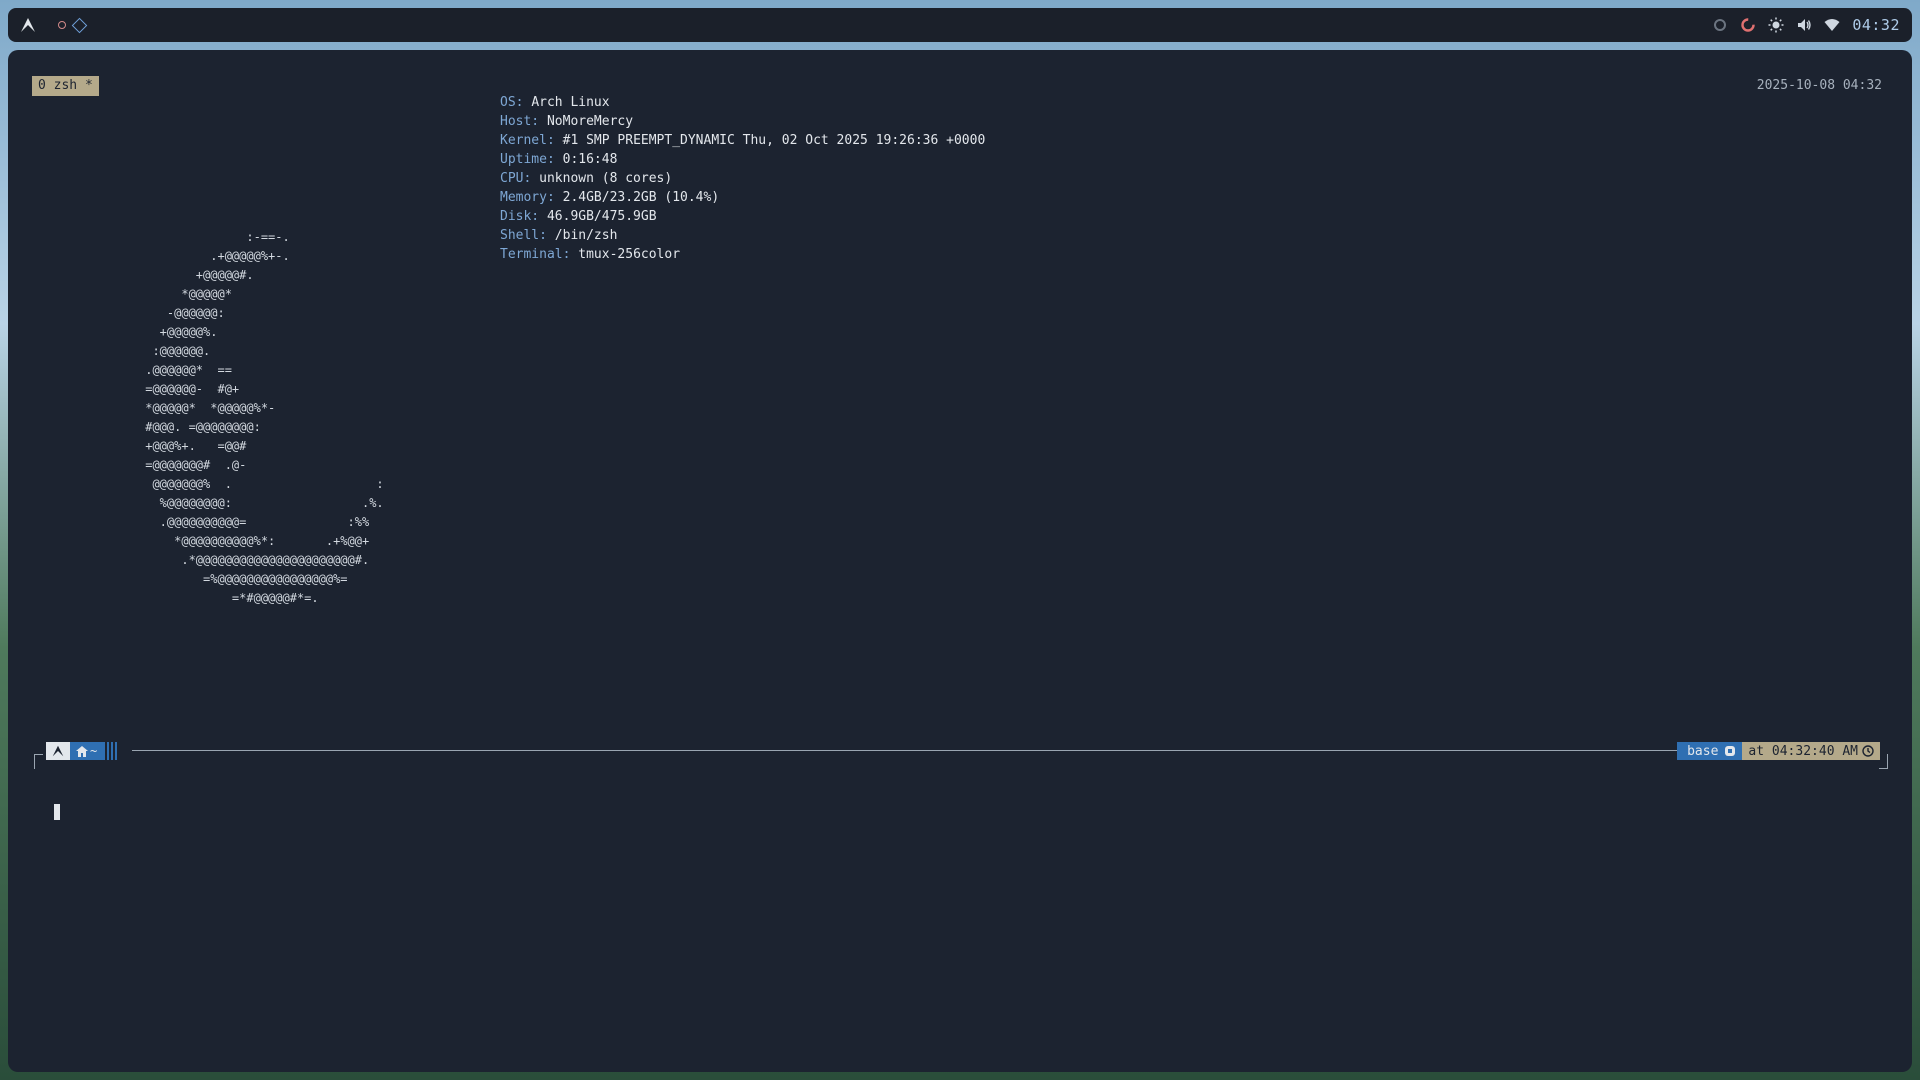  I want to click on prompt-left-segment: ~, so click(82, 751).